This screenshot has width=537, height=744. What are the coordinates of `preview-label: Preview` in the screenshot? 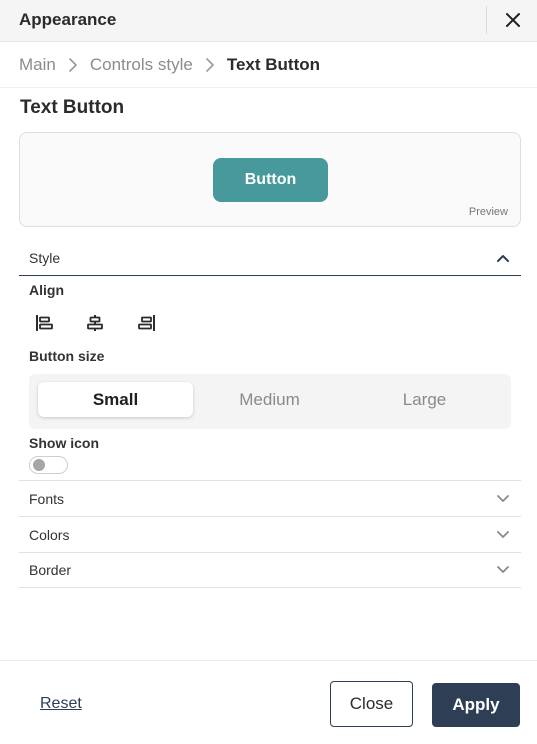 It's located at (488, 212).